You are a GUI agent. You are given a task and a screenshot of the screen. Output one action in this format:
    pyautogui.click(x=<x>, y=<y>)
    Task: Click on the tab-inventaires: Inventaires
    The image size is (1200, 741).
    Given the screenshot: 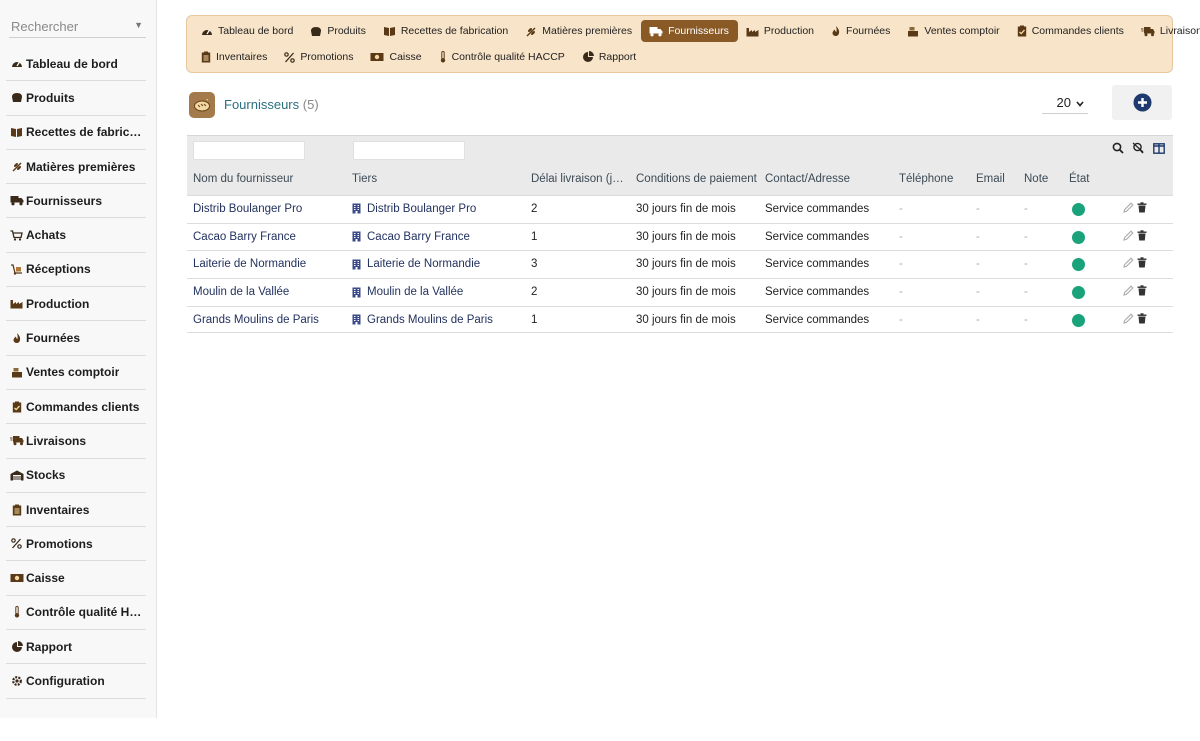 What is the action you would take?
    pyautogui.click(x=234, y=57)
    